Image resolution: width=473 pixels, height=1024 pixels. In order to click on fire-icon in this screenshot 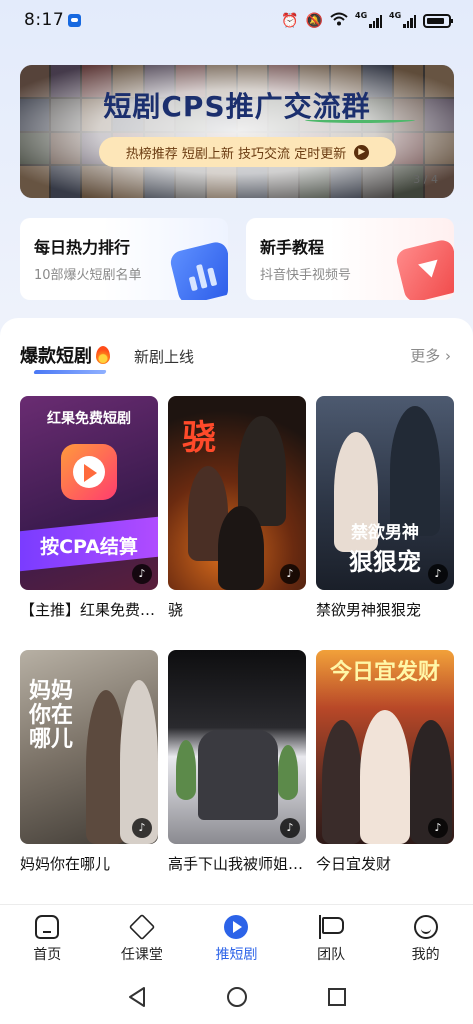, I will do `click(103, 355)`.